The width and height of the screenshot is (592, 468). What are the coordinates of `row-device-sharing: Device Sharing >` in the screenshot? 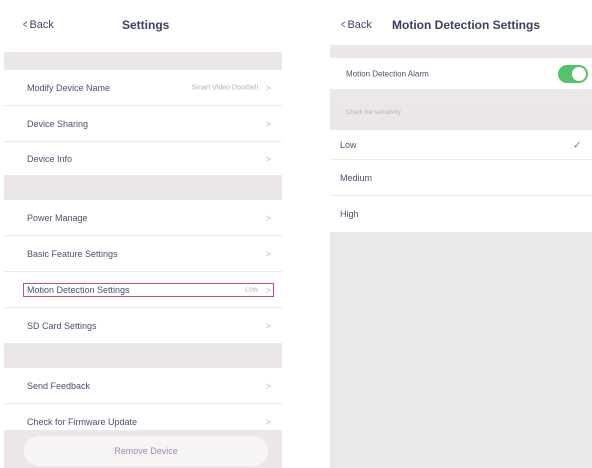 It's located at (143, 124).